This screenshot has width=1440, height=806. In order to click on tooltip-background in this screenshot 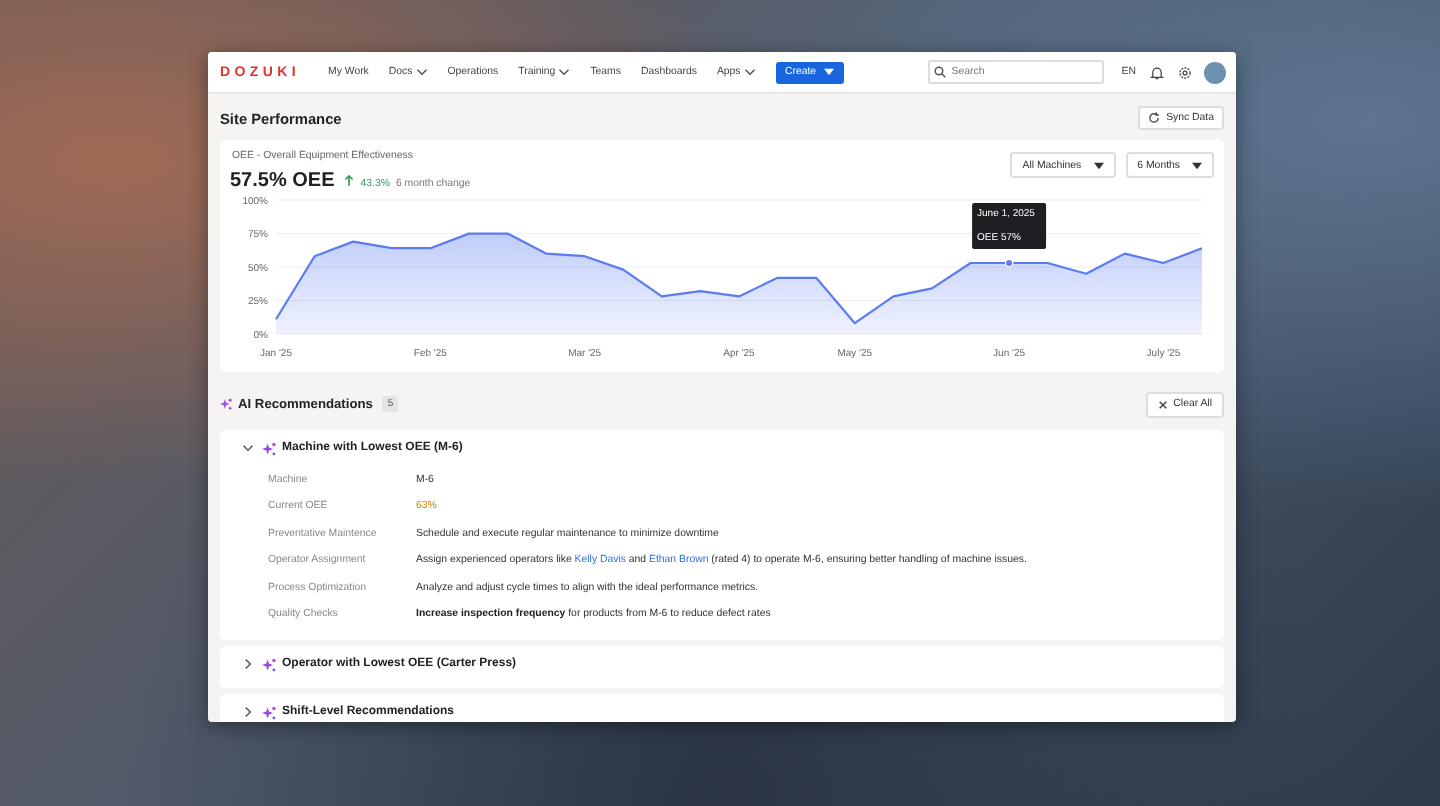, I will do `click(1009, 226)`.